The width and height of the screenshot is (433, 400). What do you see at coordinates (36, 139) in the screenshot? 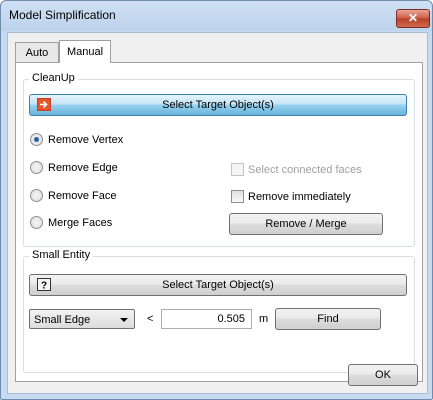
I see `radio-indicator-selected` at bounding box center [36, 139].